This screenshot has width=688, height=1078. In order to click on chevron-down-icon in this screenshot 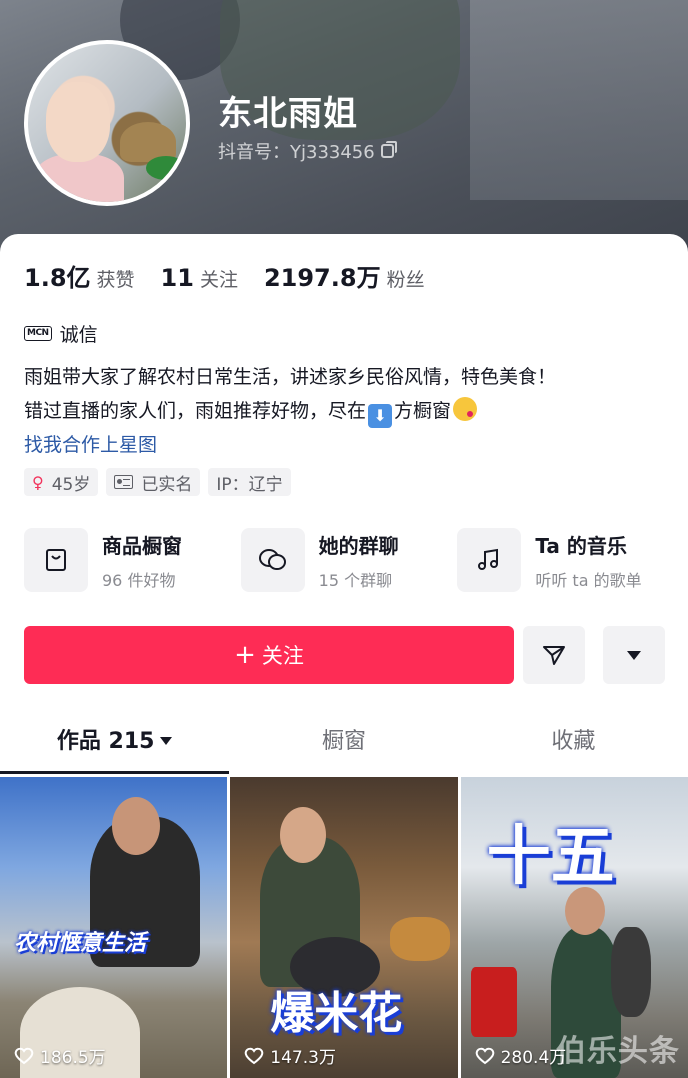, I will do `click(634, 655)`.